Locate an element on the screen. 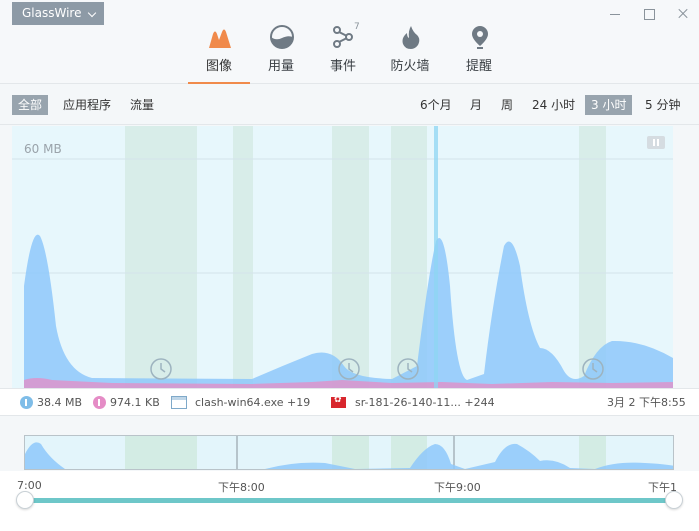  top-host: sr-181-26-140-11... +244 is located at coordinates (425, 403).